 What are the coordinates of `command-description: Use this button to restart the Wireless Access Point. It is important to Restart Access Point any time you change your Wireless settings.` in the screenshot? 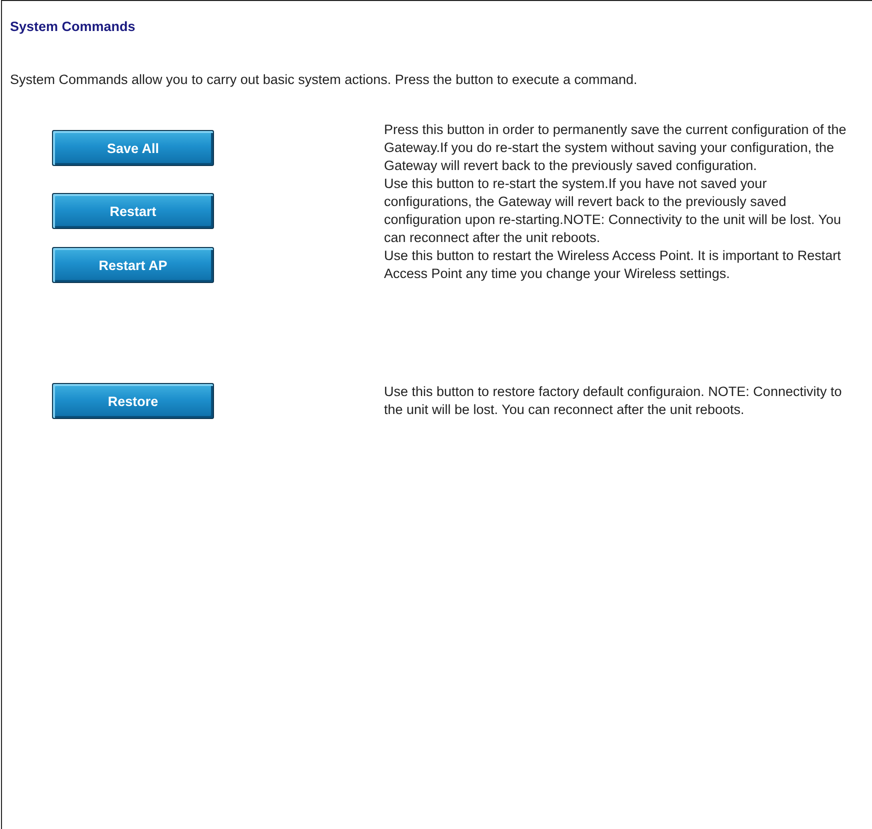 It's located at (613, 265).